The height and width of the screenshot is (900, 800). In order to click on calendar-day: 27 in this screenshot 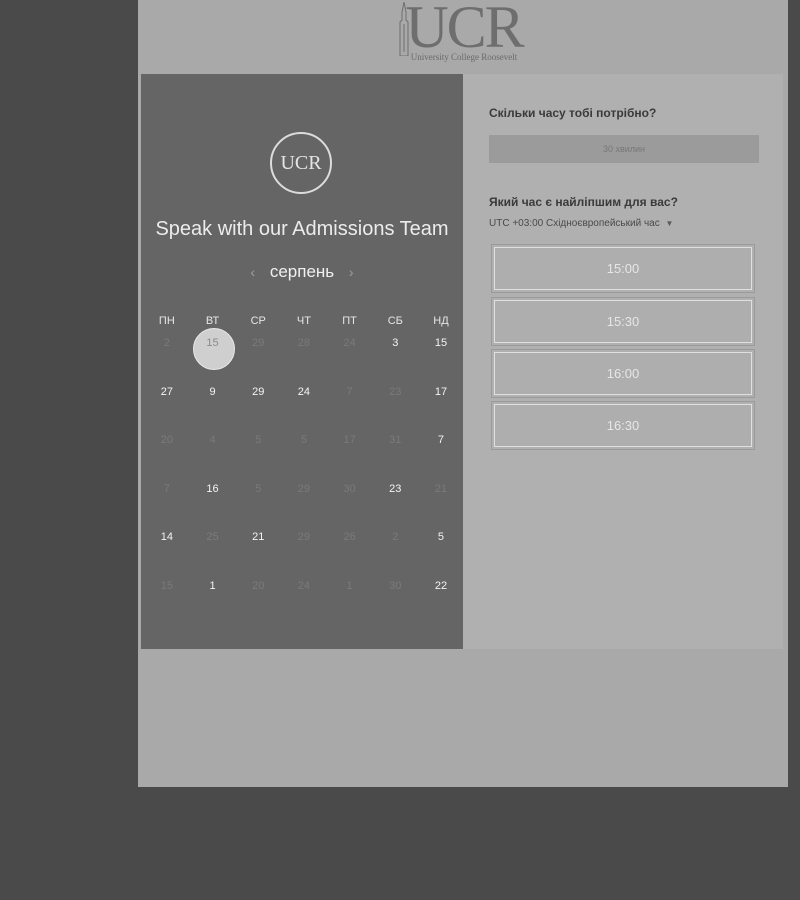, I will do `click(167, 409)`.